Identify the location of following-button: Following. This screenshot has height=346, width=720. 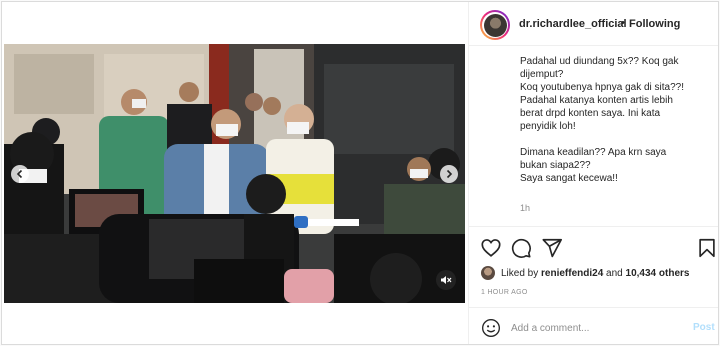
(654, 24).